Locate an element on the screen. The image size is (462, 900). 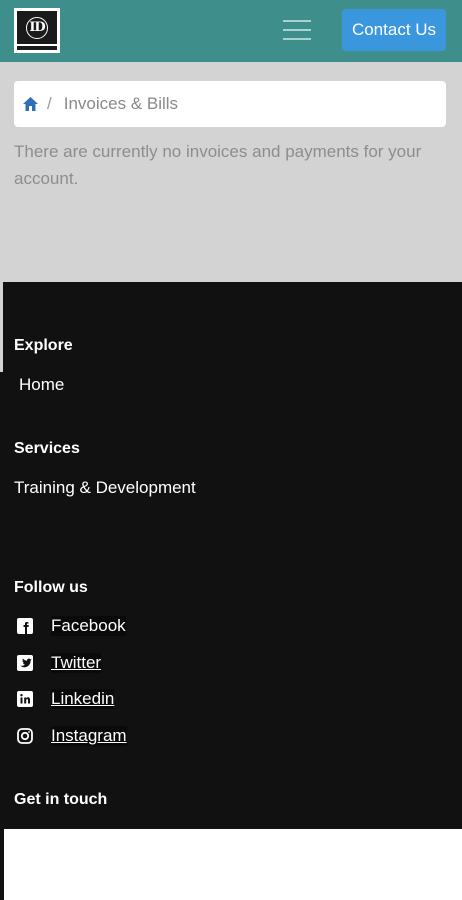
social-link-twitter: Twitter is located at coordinates (59, 663).